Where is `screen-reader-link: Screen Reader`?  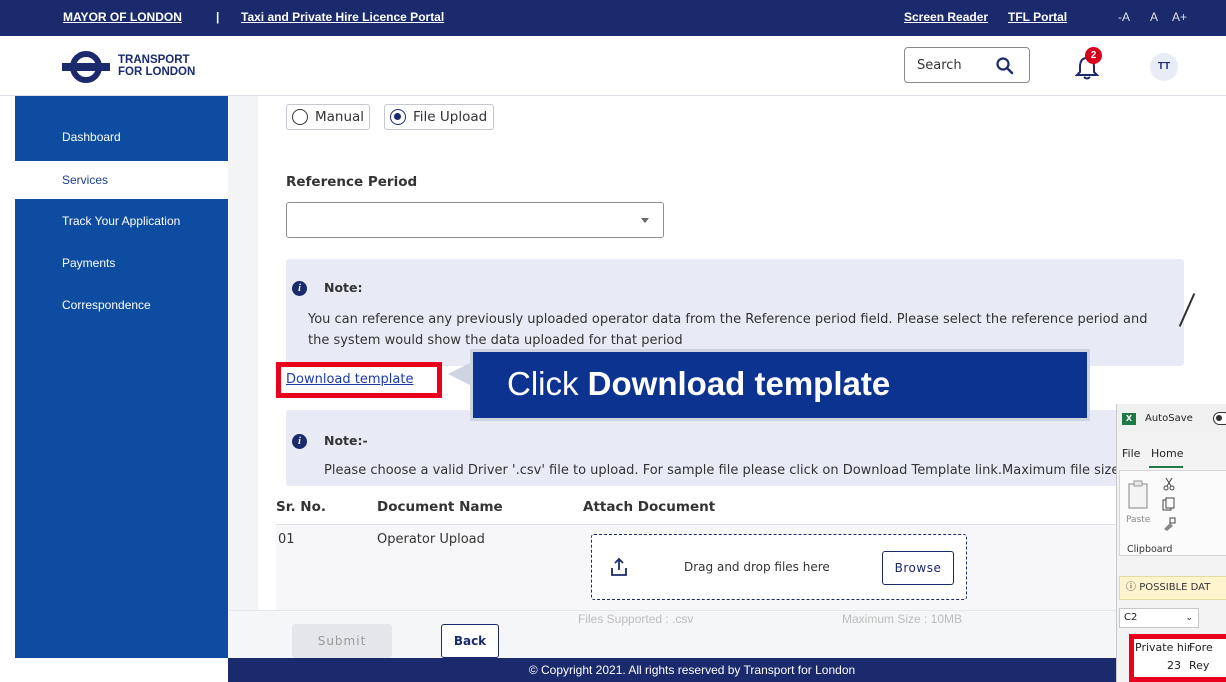 screen-reader-link: Screen Reader is located at coordinates (946, 17).